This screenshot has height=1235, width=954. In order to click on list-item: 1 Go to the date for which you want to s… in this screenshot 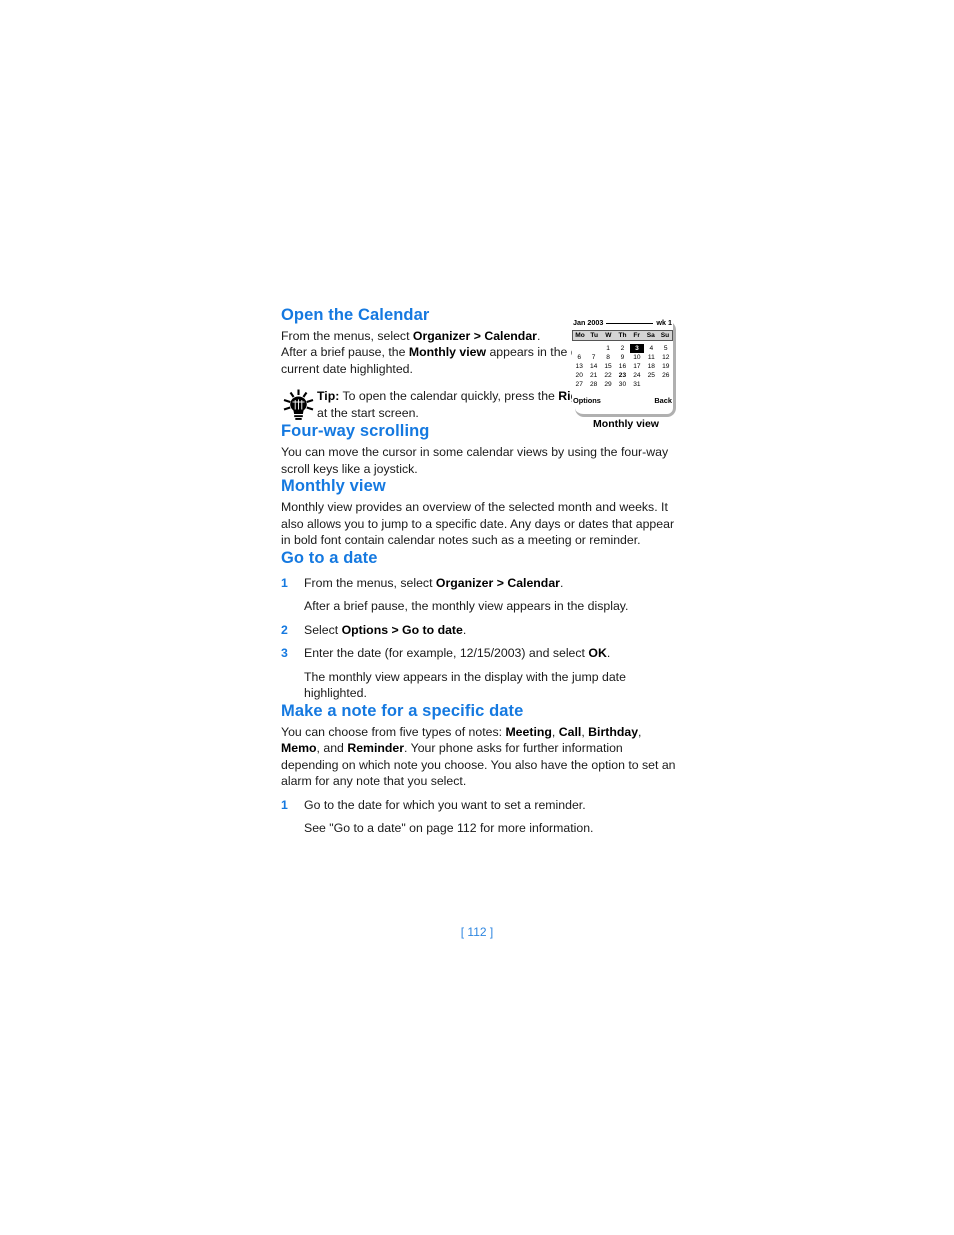, I will do `click(481, 805)`.